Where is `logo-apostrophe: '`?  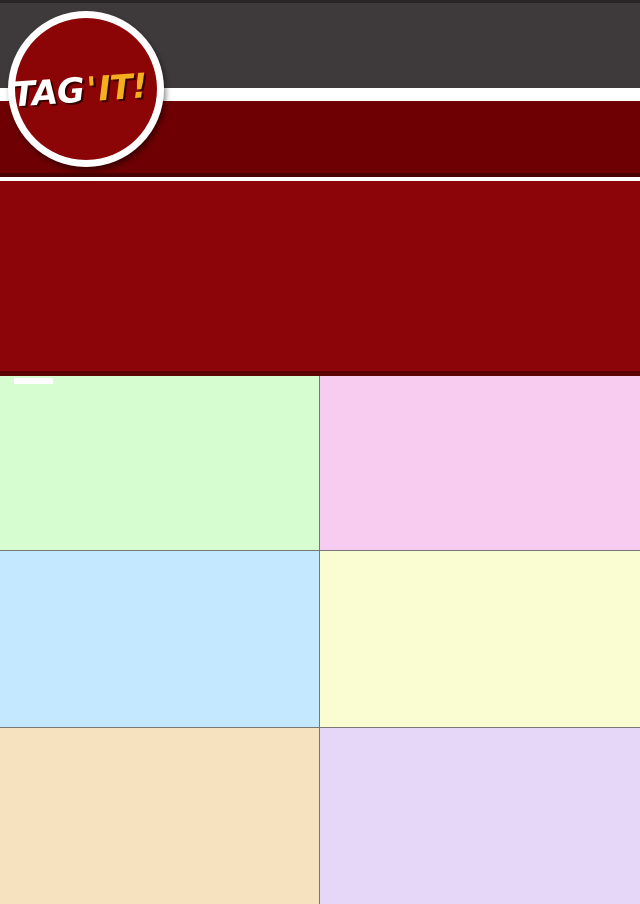 logo-apostrophe: ' is located at coordinates (91, 90).